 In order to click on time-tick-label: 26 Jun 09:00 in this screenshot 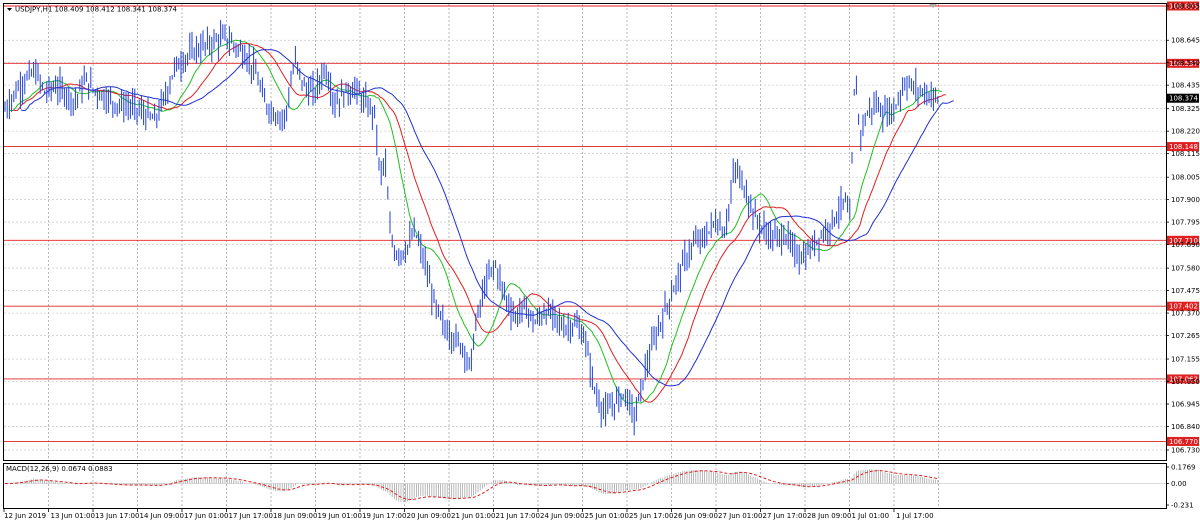, I will do `click(696, 516)`.